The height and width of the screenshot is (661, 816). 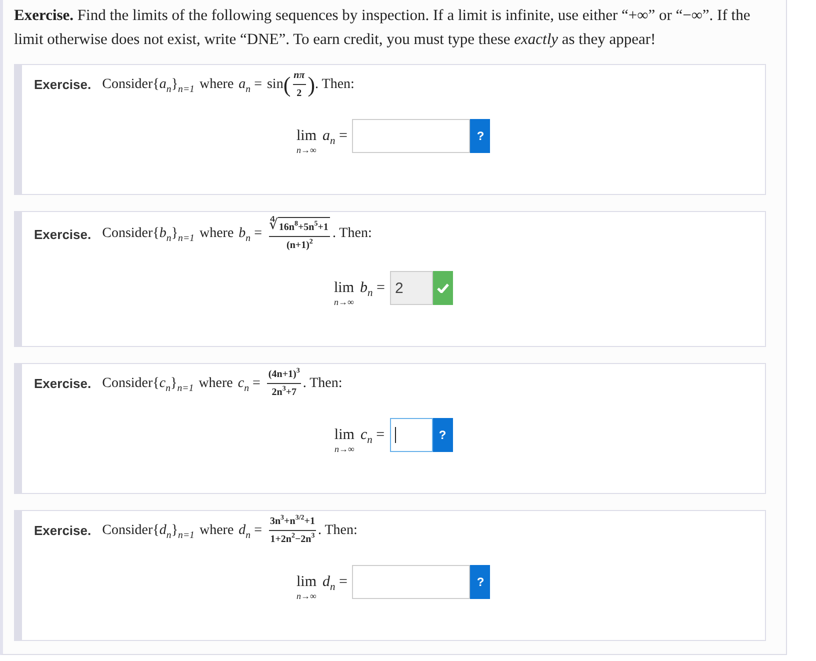 I want to click on sequence-term: d$_{n}$ =, so click(x=250, y=530).